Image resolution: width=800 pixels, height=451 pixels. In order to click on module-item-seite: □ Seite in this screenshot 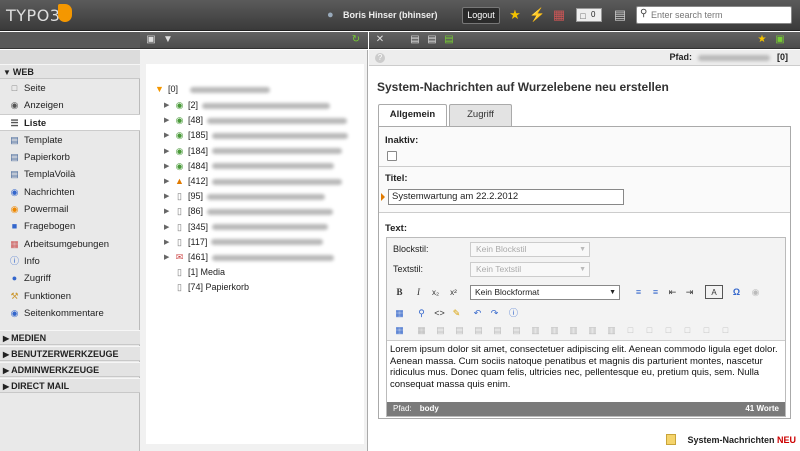, I will do `click(70, 88)`.